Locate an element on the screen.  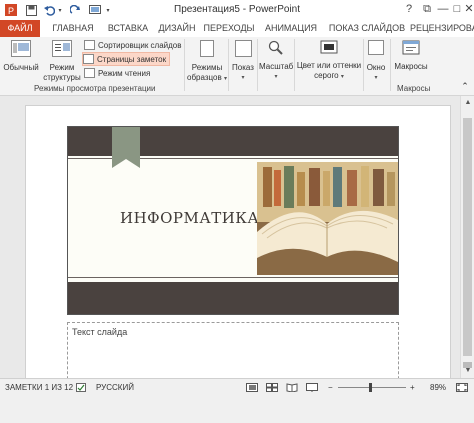
show-dropdown-icon: ▾ is located at coordinates (243, 78).